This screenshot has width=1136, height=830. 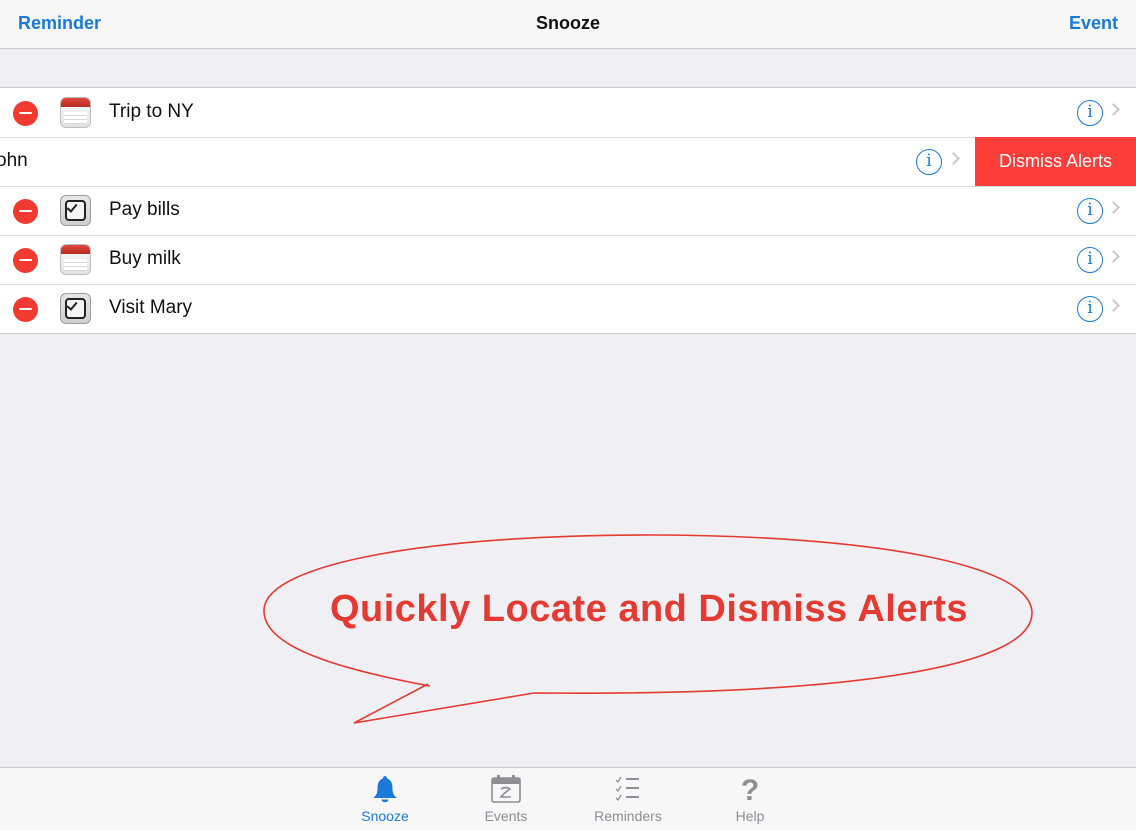 What do you see at coordinates (627, 789) in the screenshot?
I see `list-icon` at bounding box center [627, 789].